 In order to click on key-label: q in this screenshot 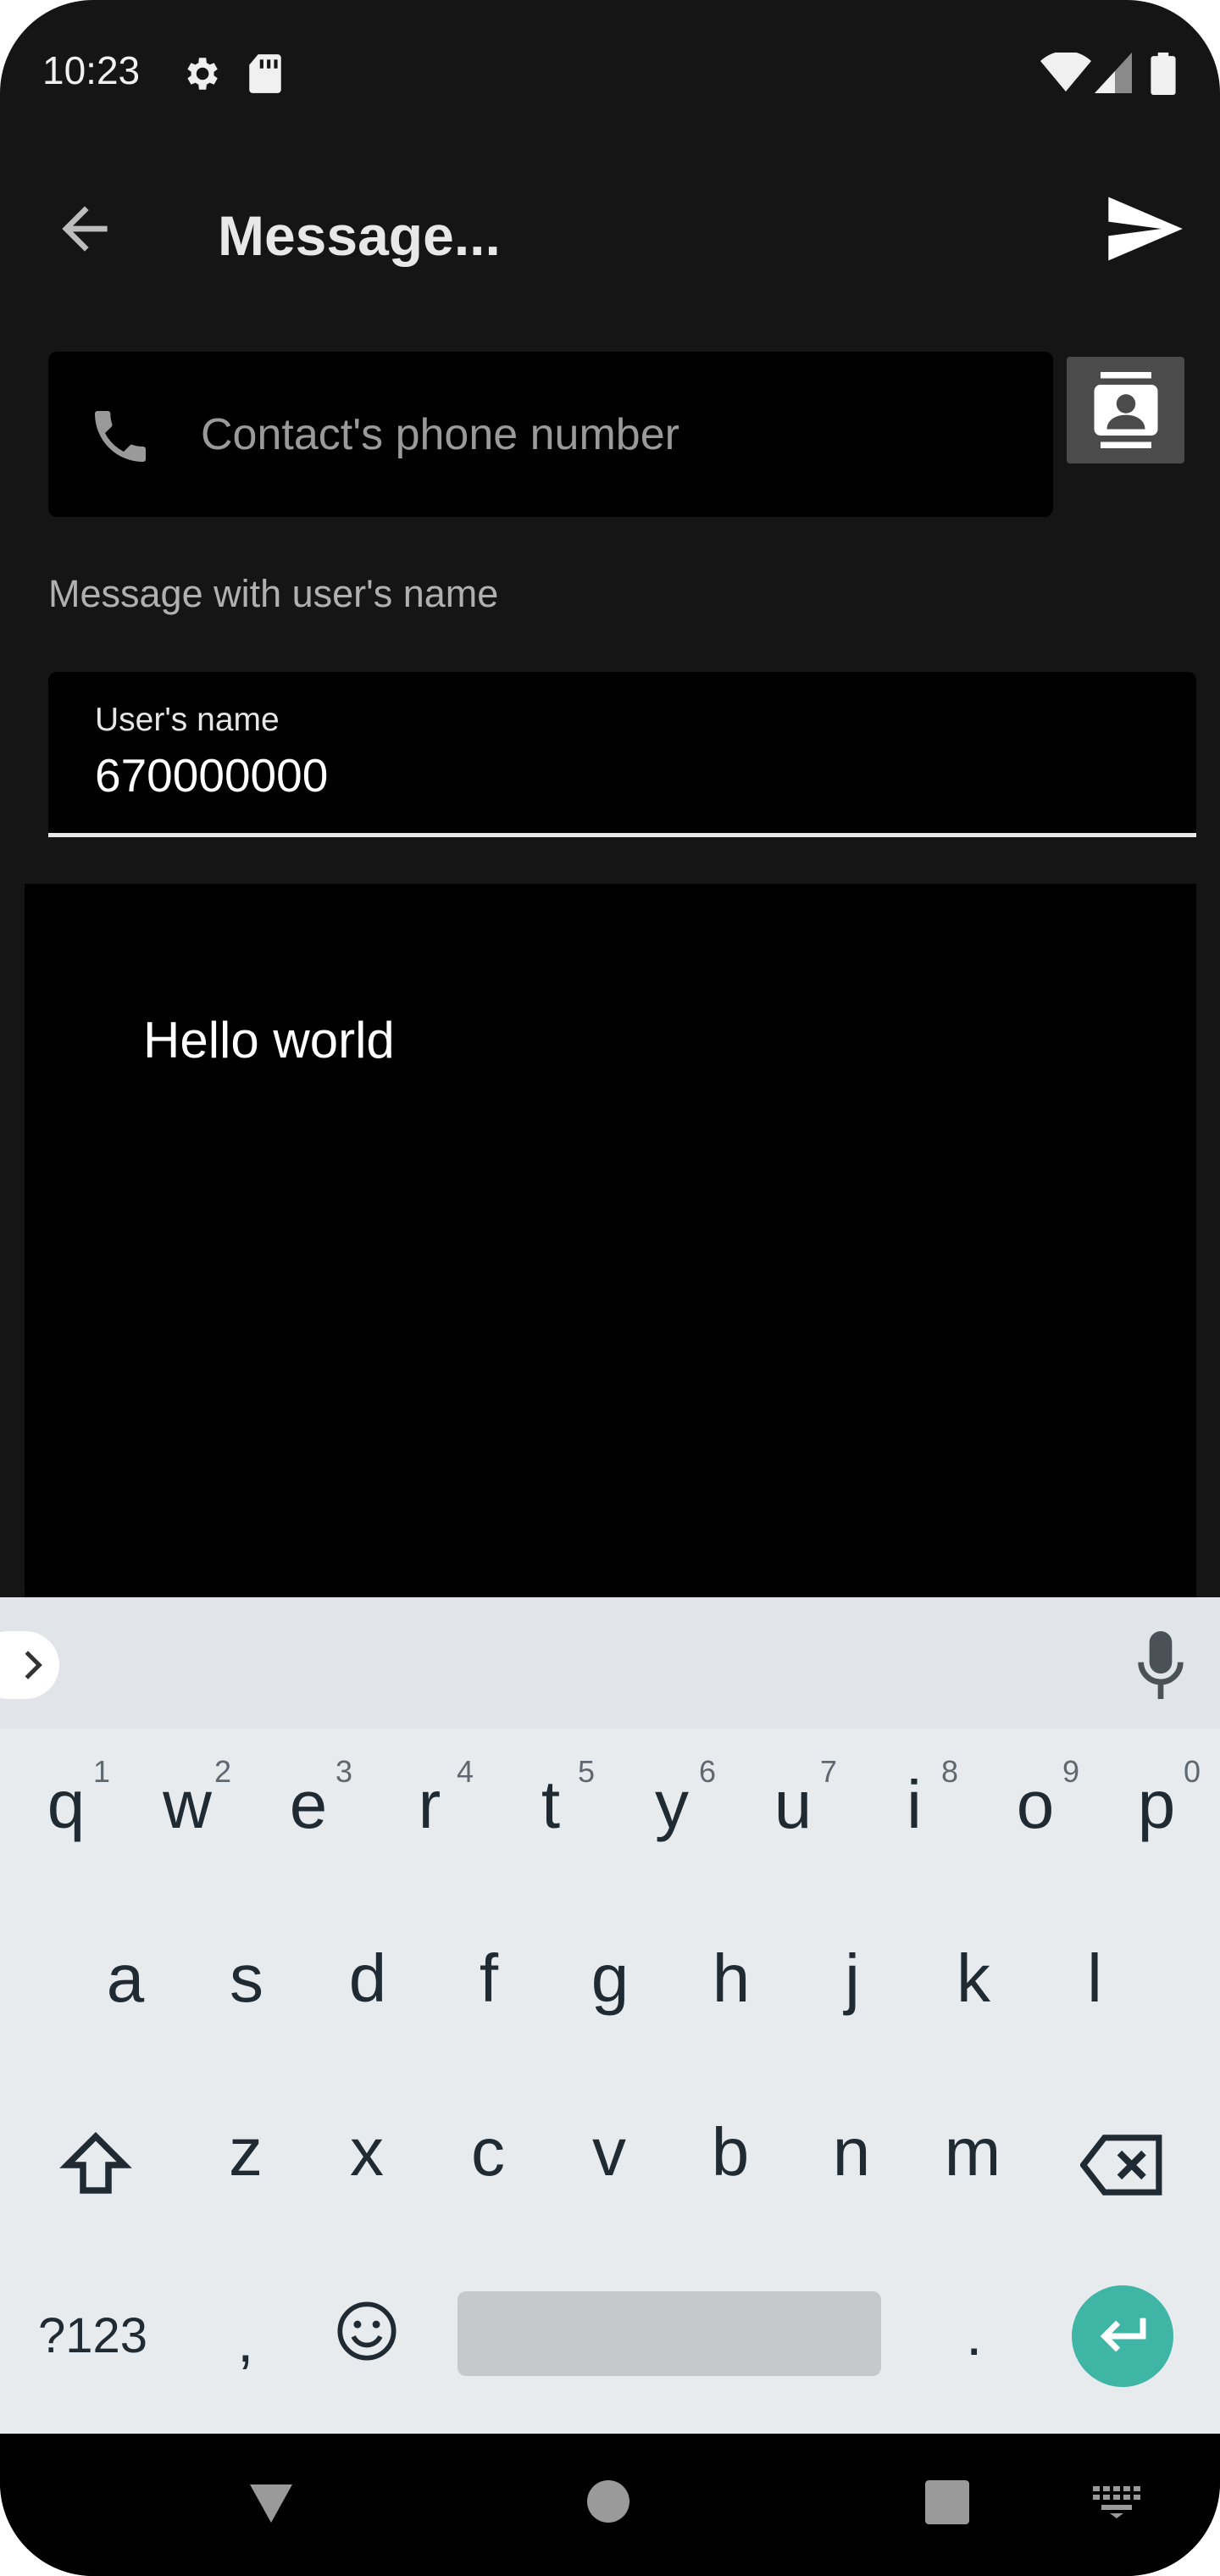, I will do `click(66, 1804)`.